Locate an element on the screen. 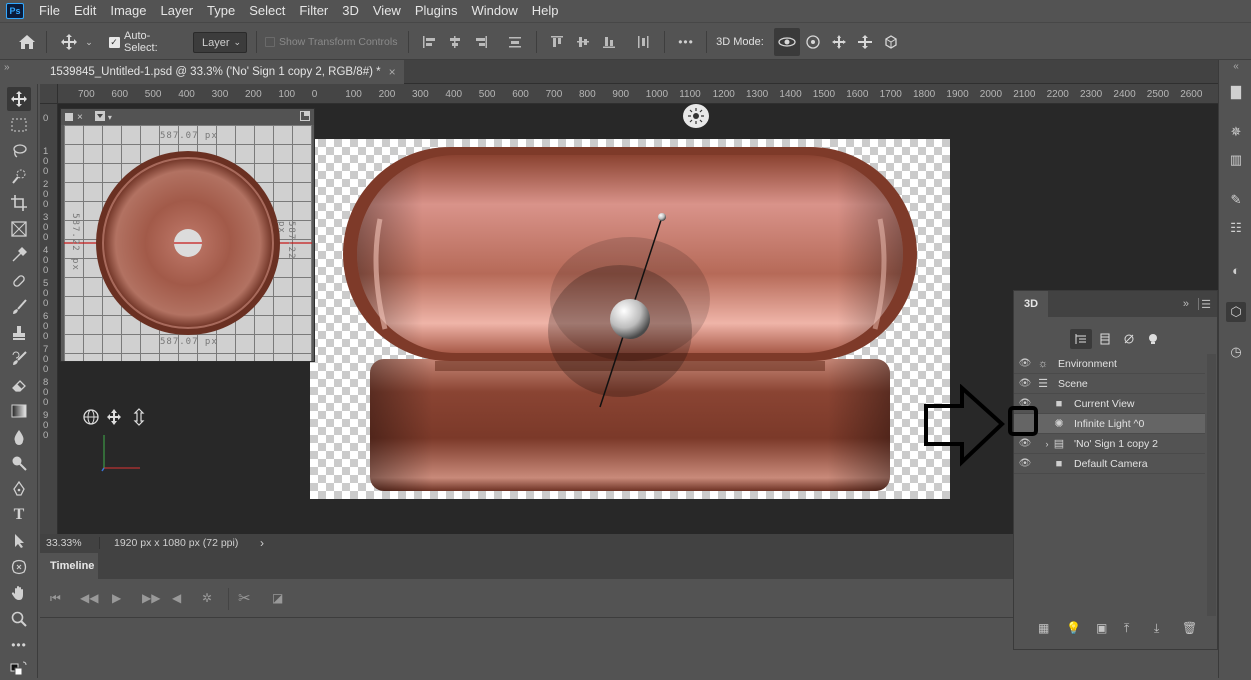  brush-settings-icon: ✎ is located at coordinates (1236, 200).